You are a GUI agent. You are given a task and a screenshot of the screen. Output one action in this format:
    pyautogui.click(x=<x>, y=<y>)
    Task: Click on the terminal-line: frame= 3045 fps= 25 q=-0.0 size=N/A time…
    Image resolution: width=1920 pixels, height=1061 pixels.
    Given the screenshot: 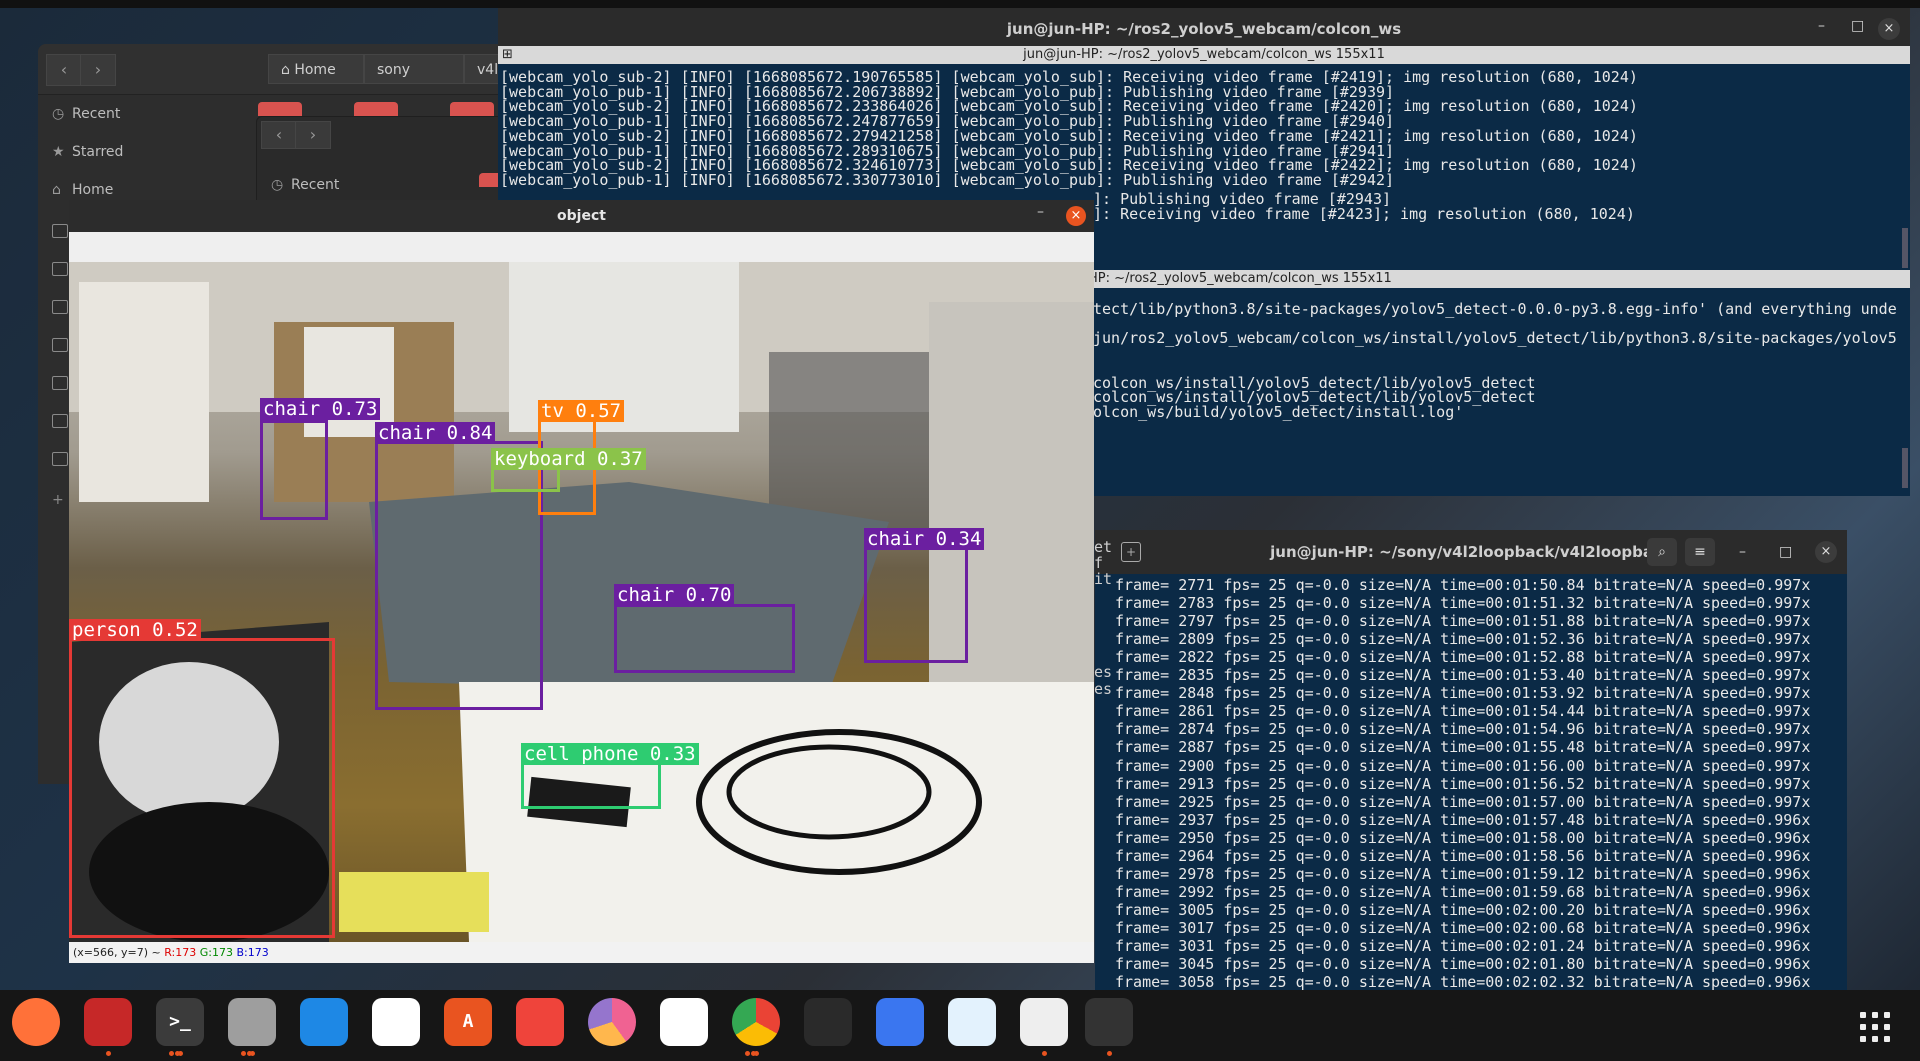 What is the action you would take?
    pyautogui.click(x=1463, y=964)
    